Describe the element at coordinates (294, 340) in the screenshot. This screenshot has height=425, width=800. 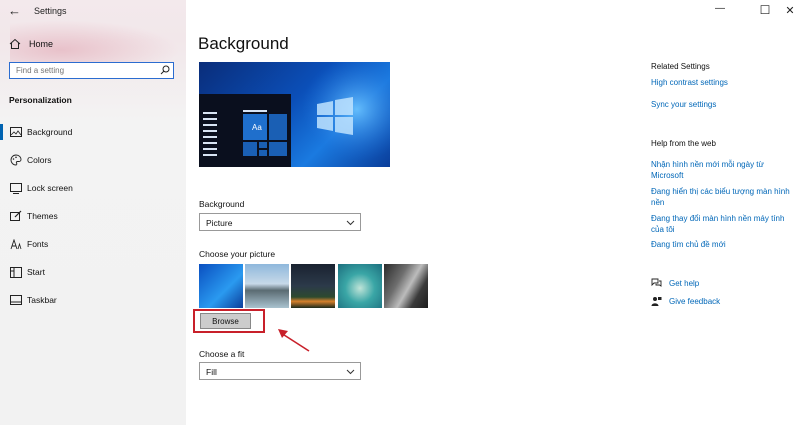
I see `annotation-arrow` at that location.